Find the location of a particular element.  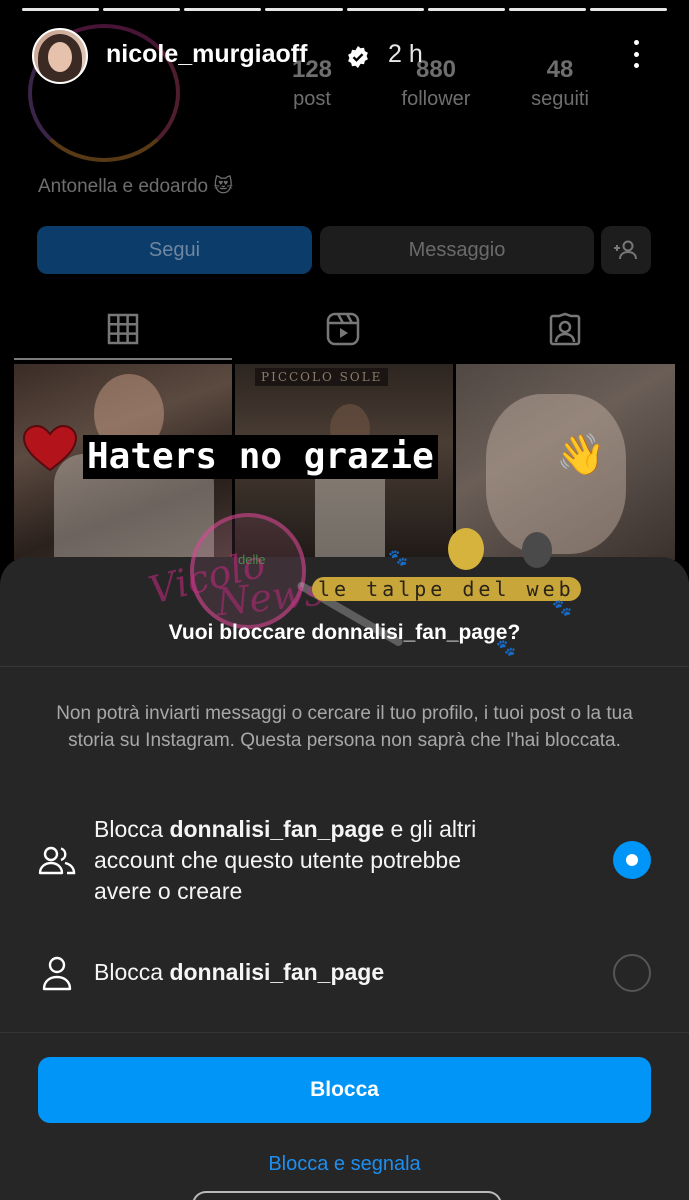

follow-button: Segui is located at coordinates (174, 250).